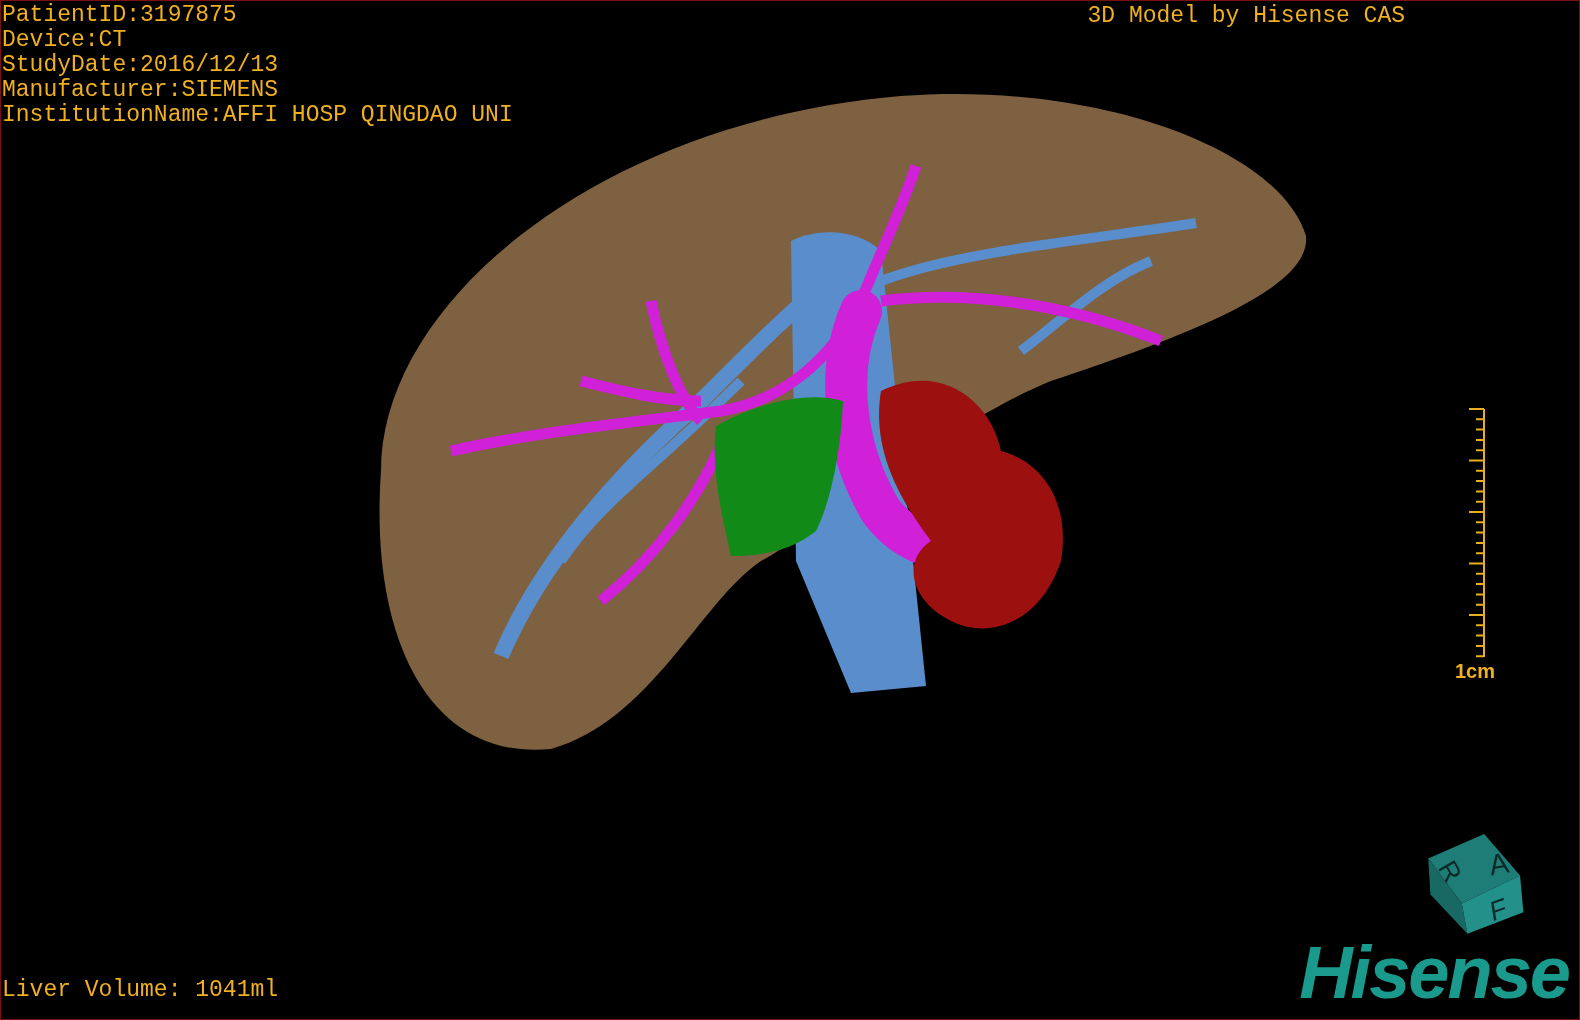 The width and height of the screenshot is (1580, 1020). What do you see at coordinates (141, 65) in the screenshot?
I see `info-text: StudyDate:2016/12/13` at bounding box center [141, 65].